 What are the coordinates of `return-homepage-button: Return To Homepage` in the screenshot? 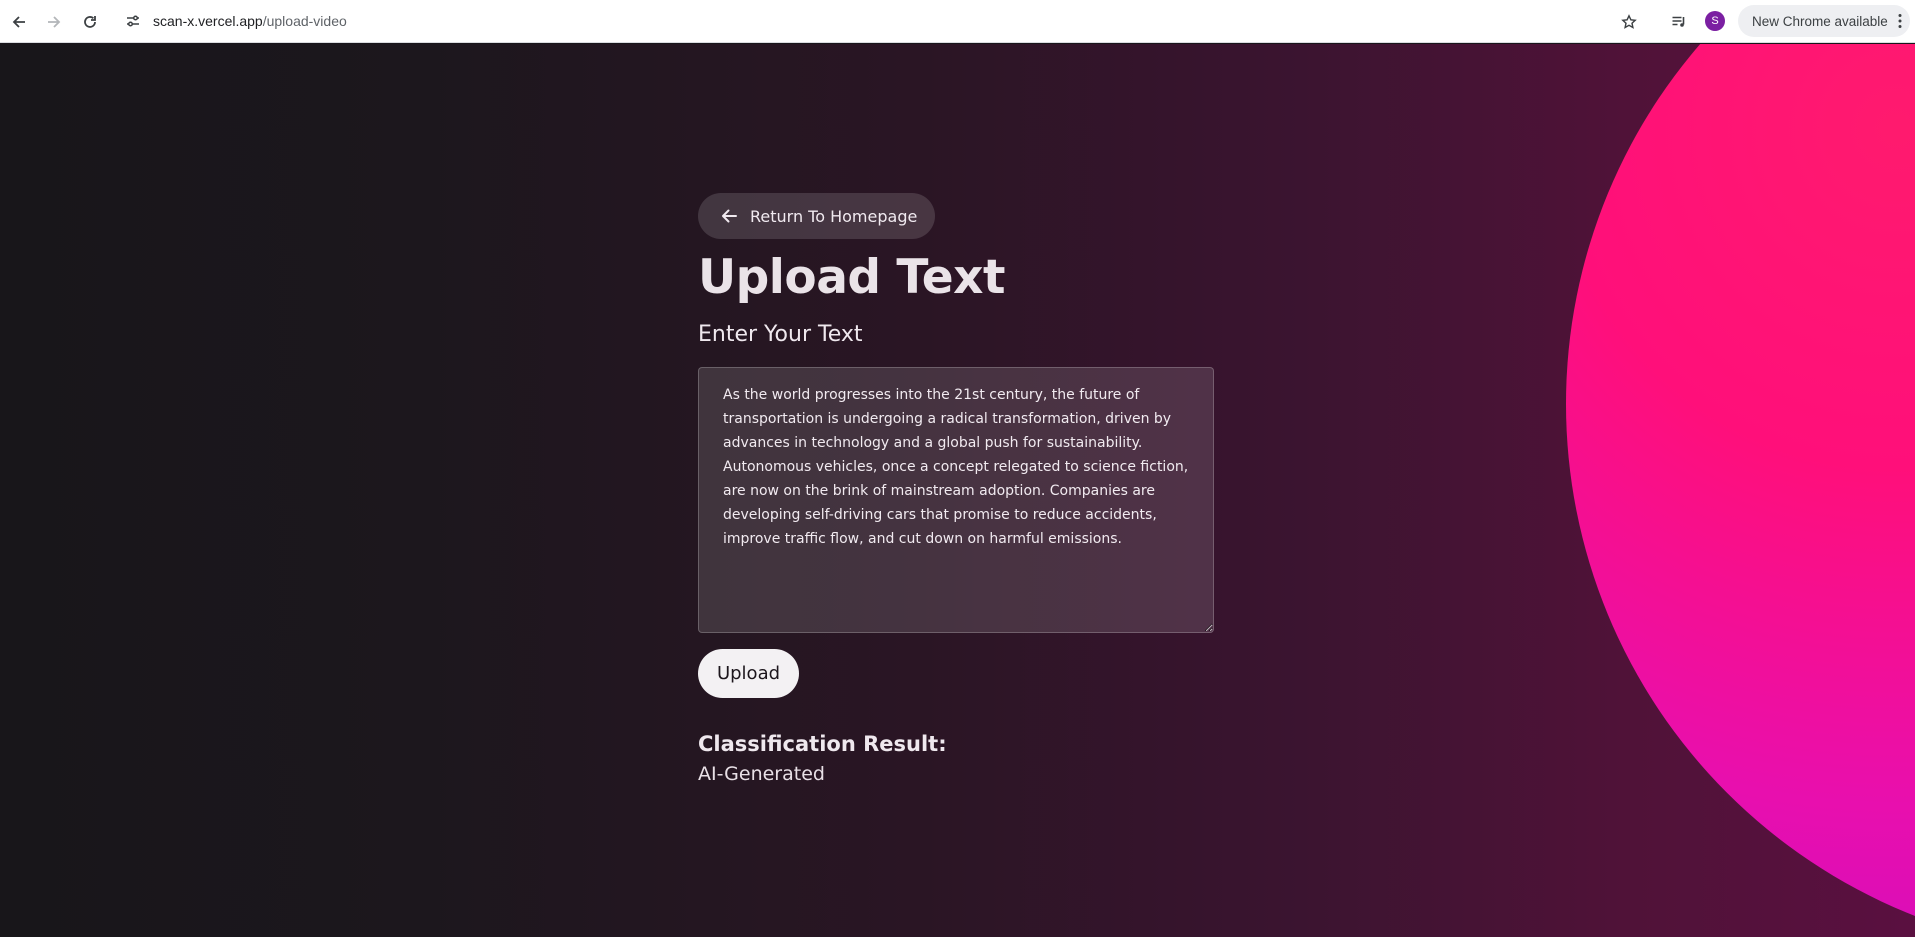 It's located at (816, 216).